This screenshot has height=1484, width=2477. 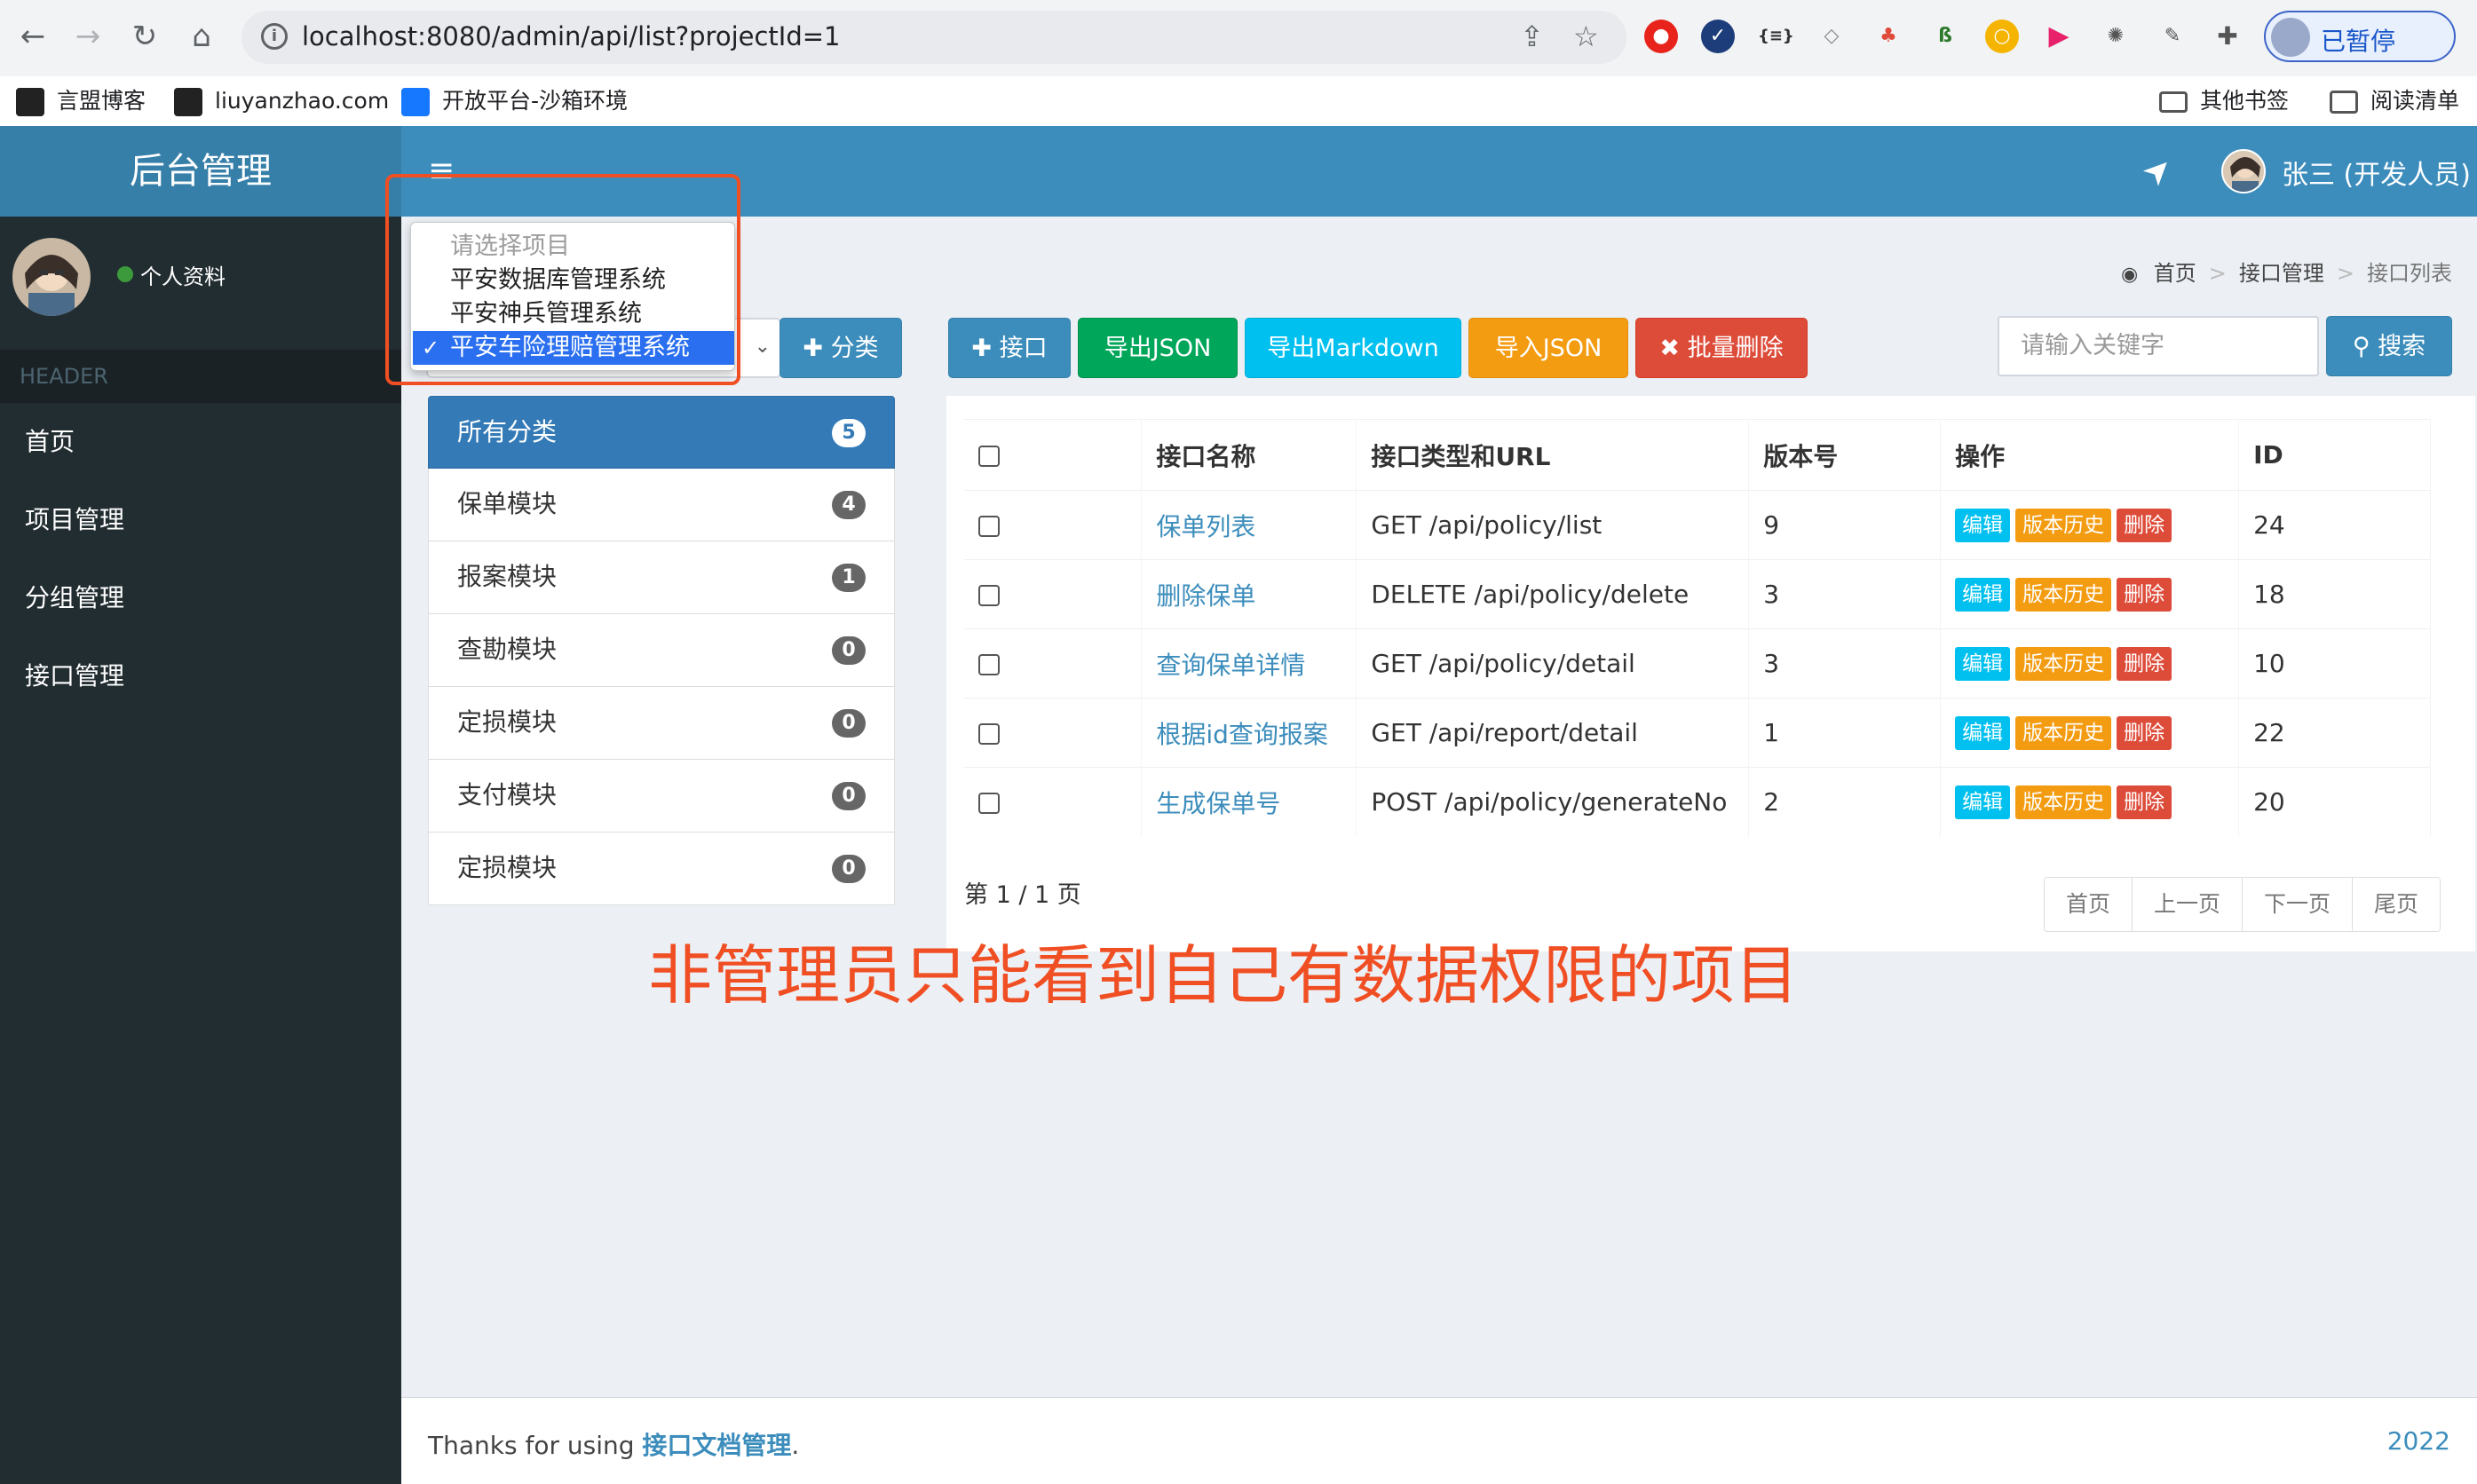 I want to click on tree-extension-icon: ♣, so click(x=1889, y=37).